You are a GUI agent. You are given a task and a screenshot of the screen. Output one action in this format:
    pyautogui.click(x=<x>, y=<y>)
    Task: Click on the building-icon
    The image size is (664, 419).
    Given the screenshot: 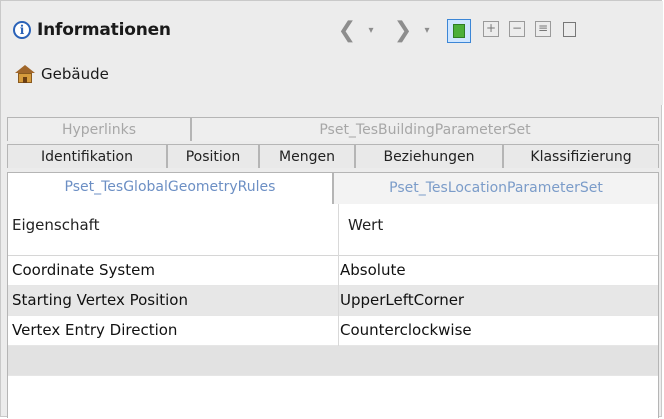 What is the action you would take?
    pyautogui.click(x=25, y=74)
    